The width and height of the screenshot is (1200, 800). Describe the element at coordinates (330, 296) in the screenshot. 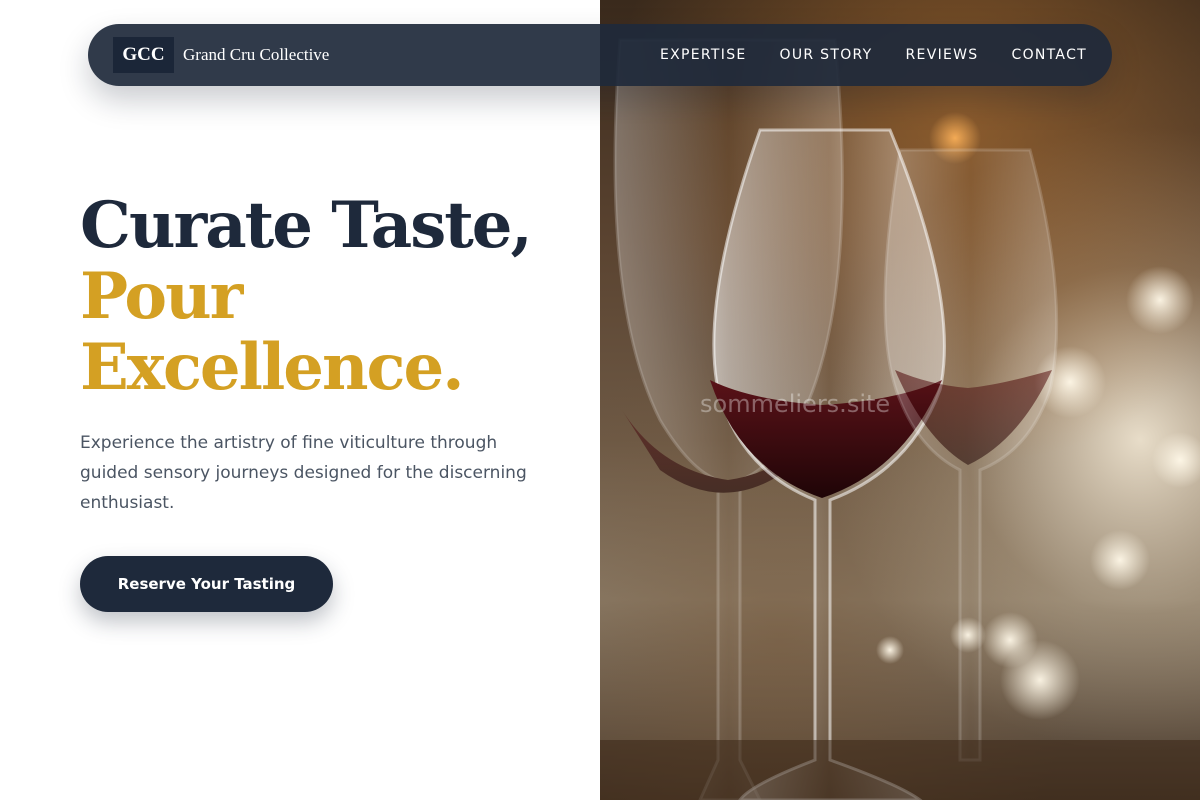

I see `hero-title: Curate Taste, Pour Excellence.` at that location.